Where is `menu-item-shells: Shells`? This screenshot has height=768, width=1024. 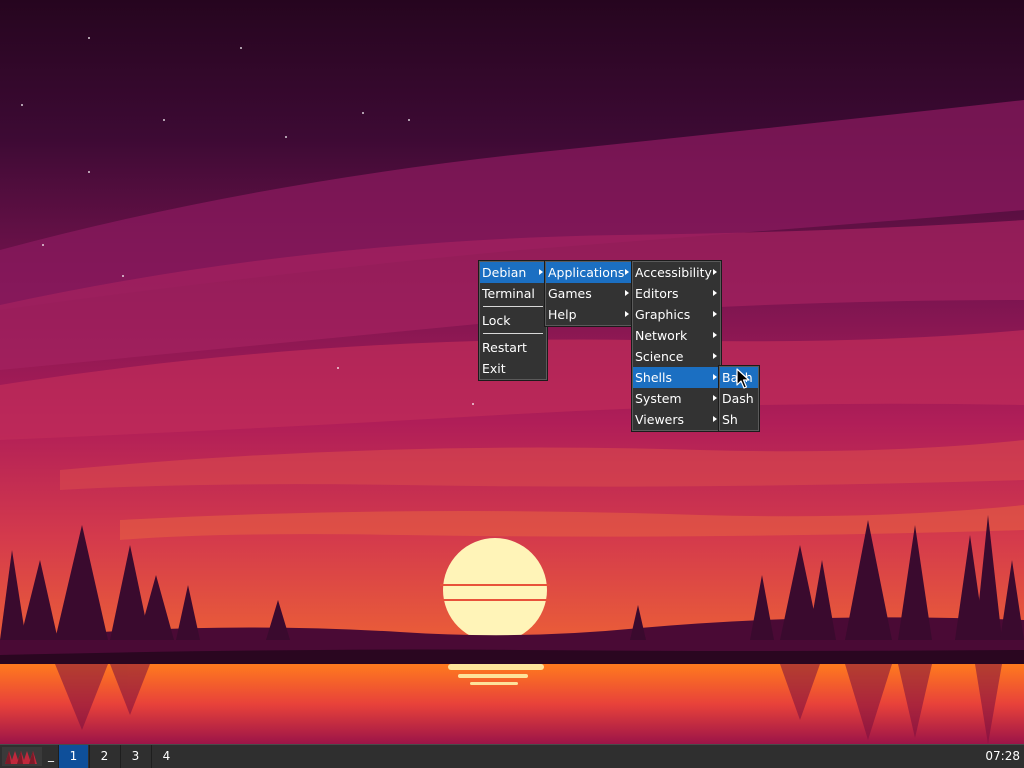 menu-item-shells: Shells is located at coordinates (676, 377).